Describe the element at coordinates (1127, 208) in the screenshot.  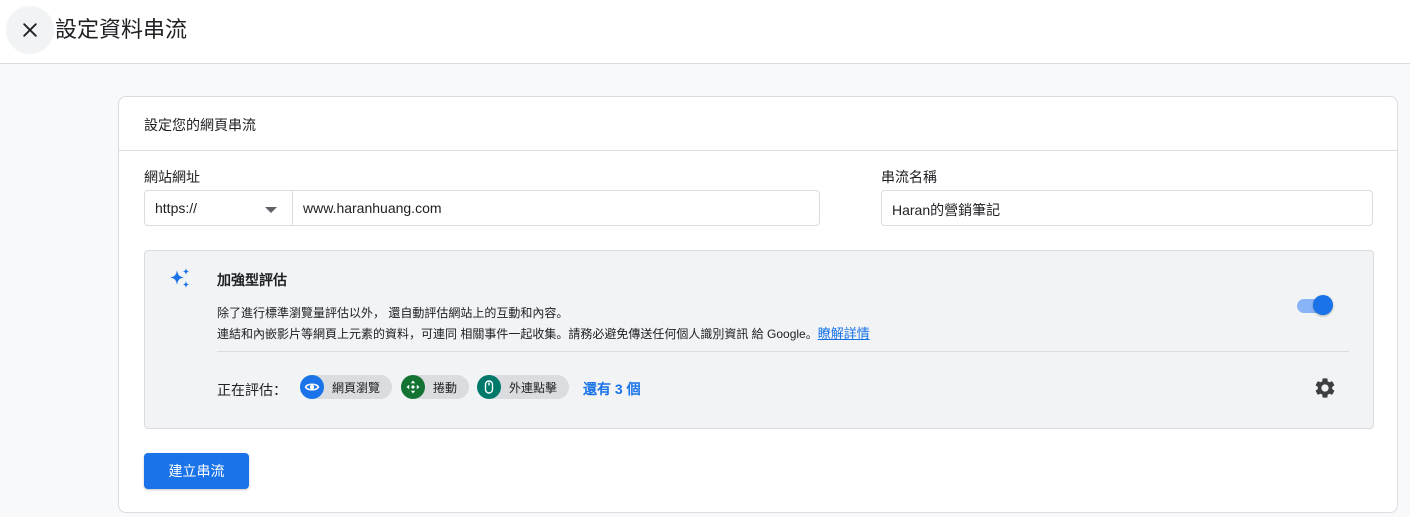
I see `stream-name-input: Haran的營銷筆記` at that location.